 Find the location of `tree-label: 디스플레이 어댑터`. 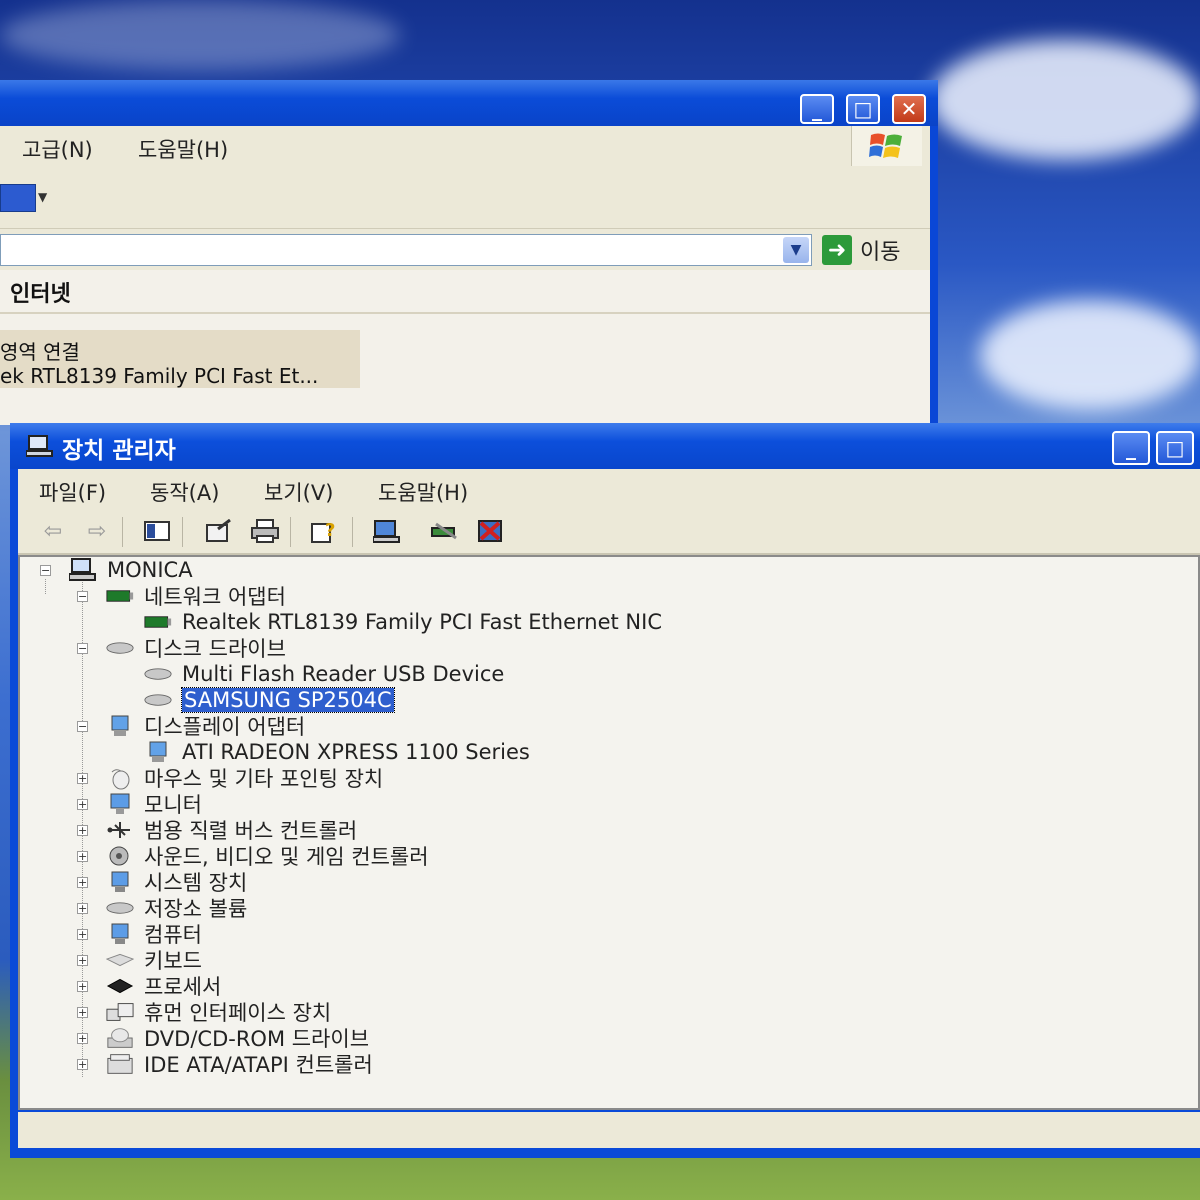

tree-label: 디스플레이 어댑터 is located at coordinates (225, 727).